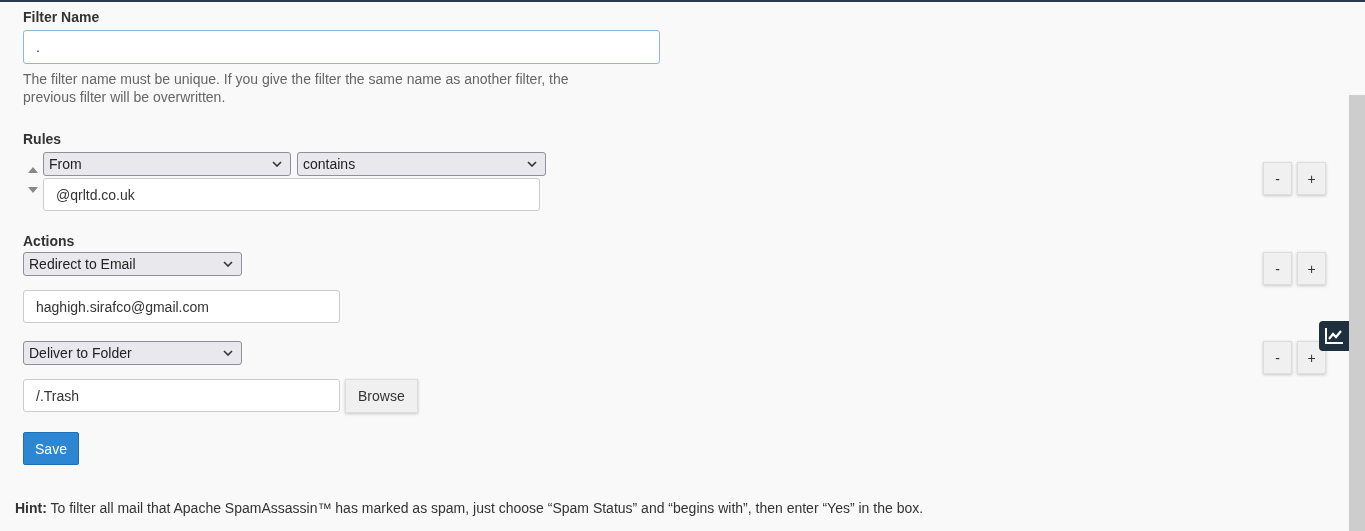 The height and width of the screenshot is (531, 1365). What do you see at coordinates (381, 396) in the screenshot?
I see `browse-button: Browse` at bounding box center [381, 396].